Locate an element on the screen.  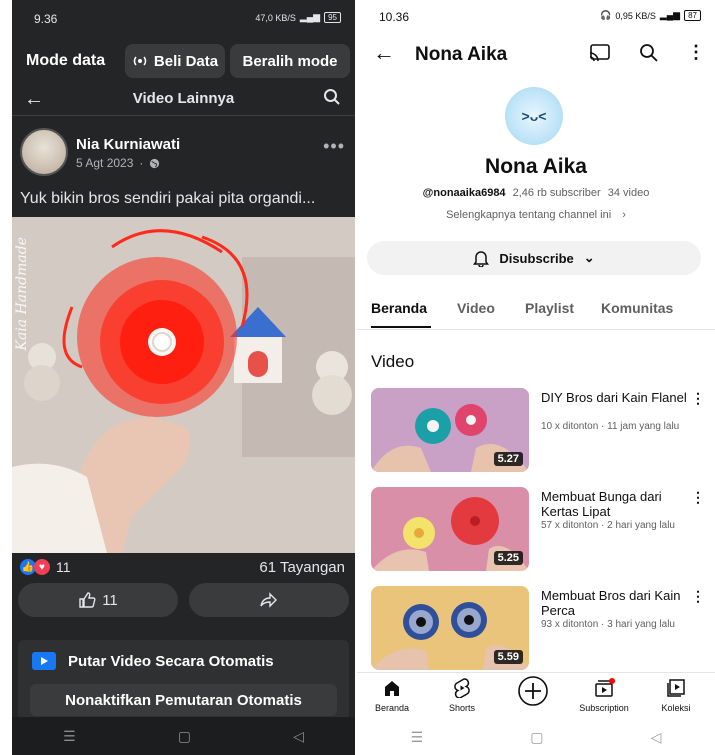
signal-icon: ▂▄▆ is located at coordinates (310, 17).